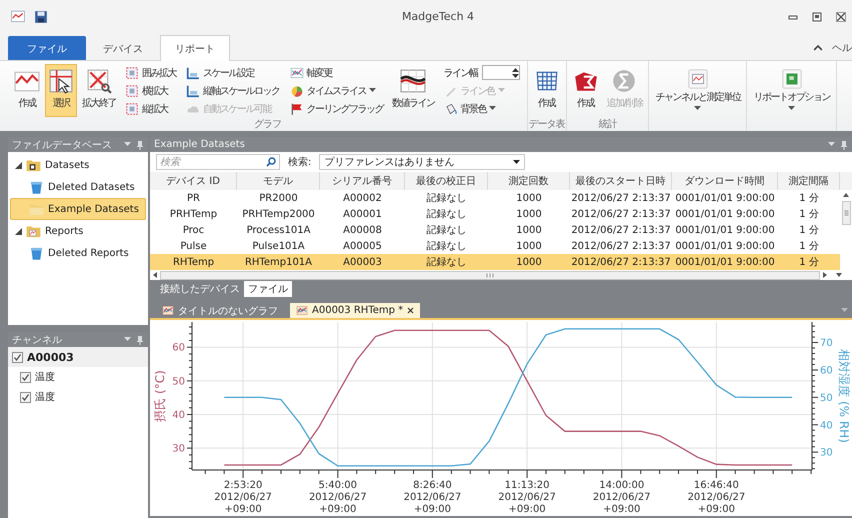 Image resolution: width=852 pixels, height=518 pixels. I want to click on window-title: MadgeTech 4, so click(438, 16).